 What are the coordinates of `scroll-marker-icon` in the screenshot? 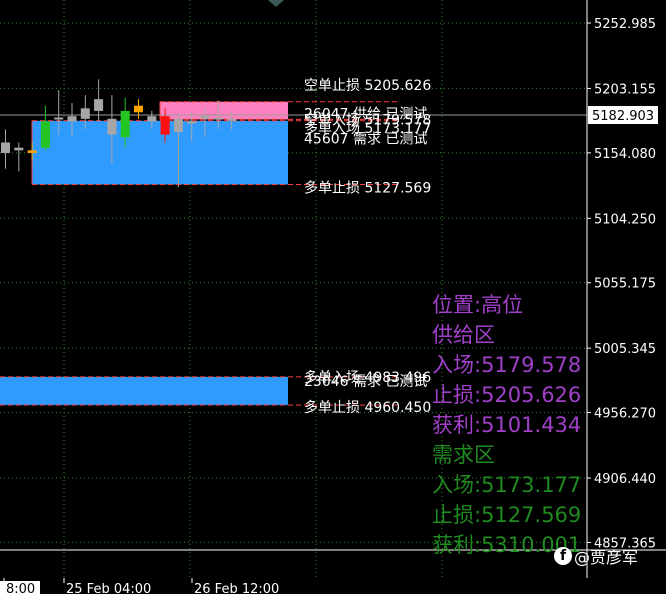 It's located at (276, 3).